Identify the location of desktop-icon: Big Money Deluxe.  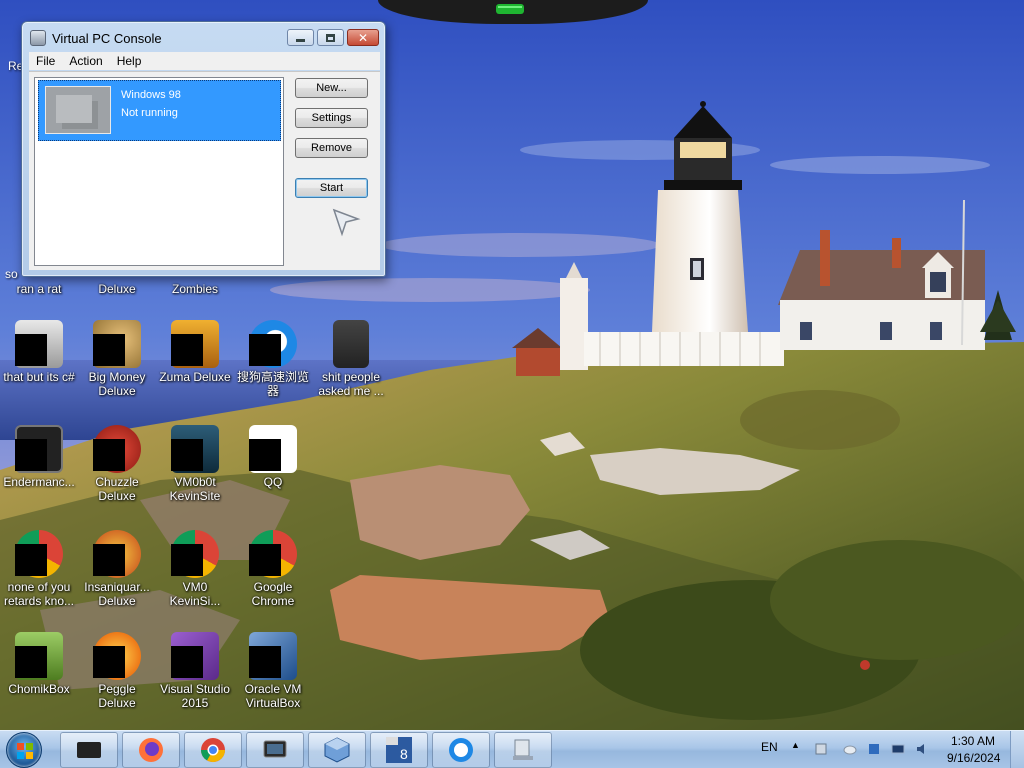
(117, 359).